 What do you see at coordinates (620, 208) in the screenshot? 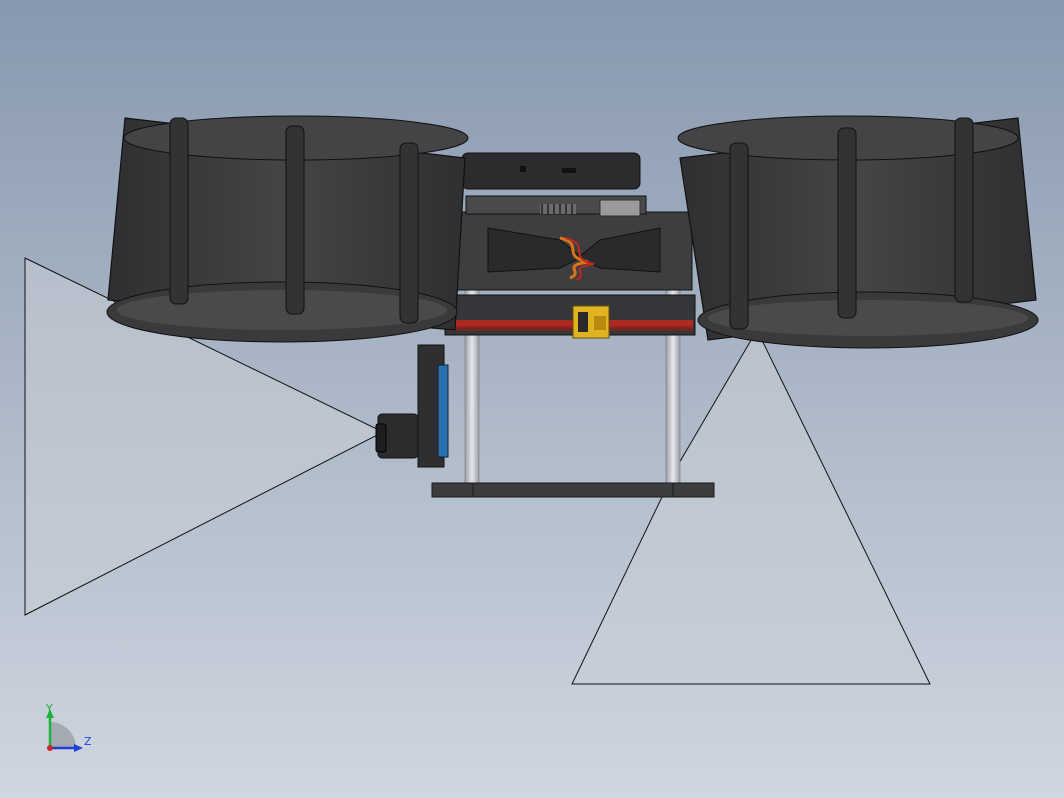
I see `top-module` at bounding box center [620, 208].